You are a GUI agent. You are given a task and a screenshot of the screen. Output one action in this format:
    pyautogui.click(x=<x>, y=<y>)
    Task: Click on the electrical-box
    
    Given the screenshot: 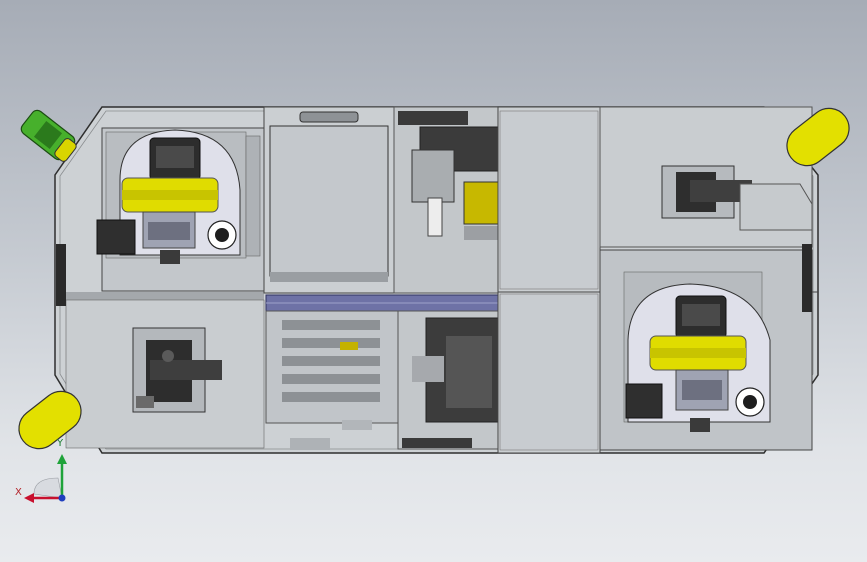 What is the action you would take?
    pyautogui.click(x=329, y=200)
    